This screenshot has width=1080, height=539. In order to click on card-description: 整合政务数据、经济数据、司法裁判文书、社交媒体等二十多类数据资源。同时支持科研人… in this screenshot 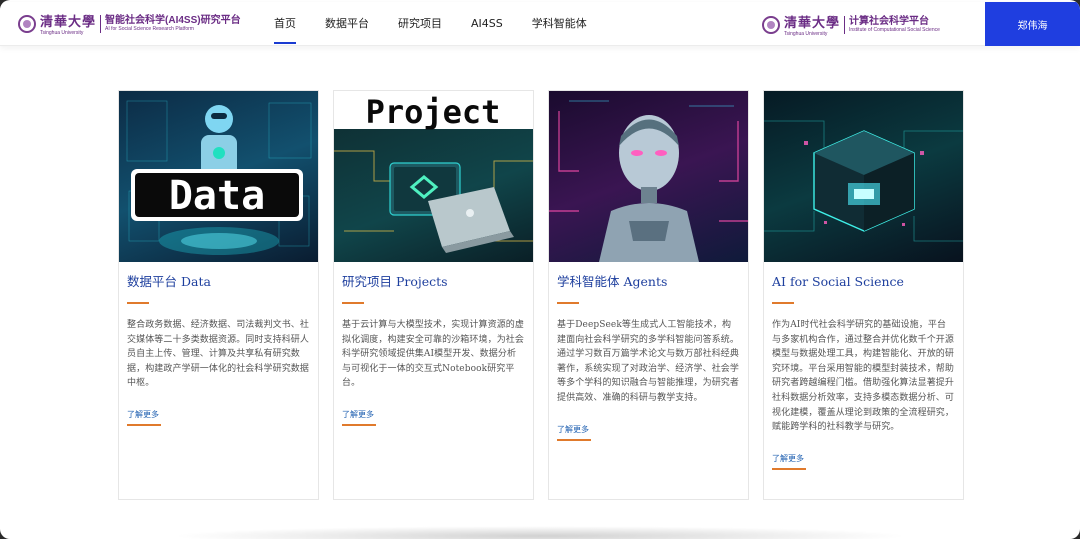, I will do `click(218, 354)`.